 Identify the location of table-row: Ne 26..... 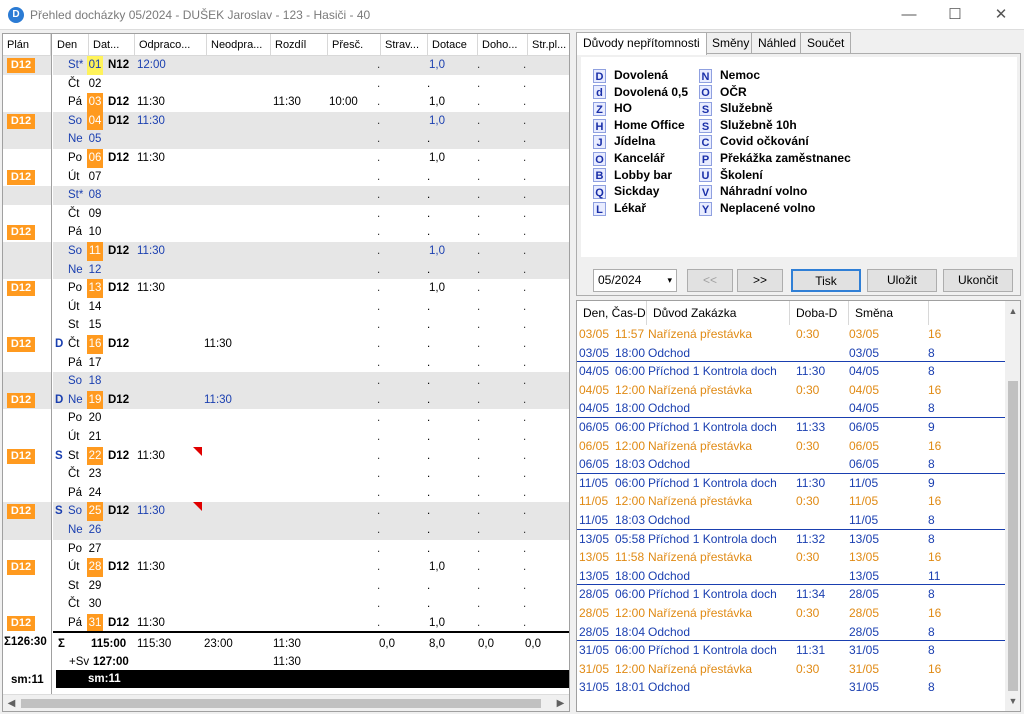
(311, 530).